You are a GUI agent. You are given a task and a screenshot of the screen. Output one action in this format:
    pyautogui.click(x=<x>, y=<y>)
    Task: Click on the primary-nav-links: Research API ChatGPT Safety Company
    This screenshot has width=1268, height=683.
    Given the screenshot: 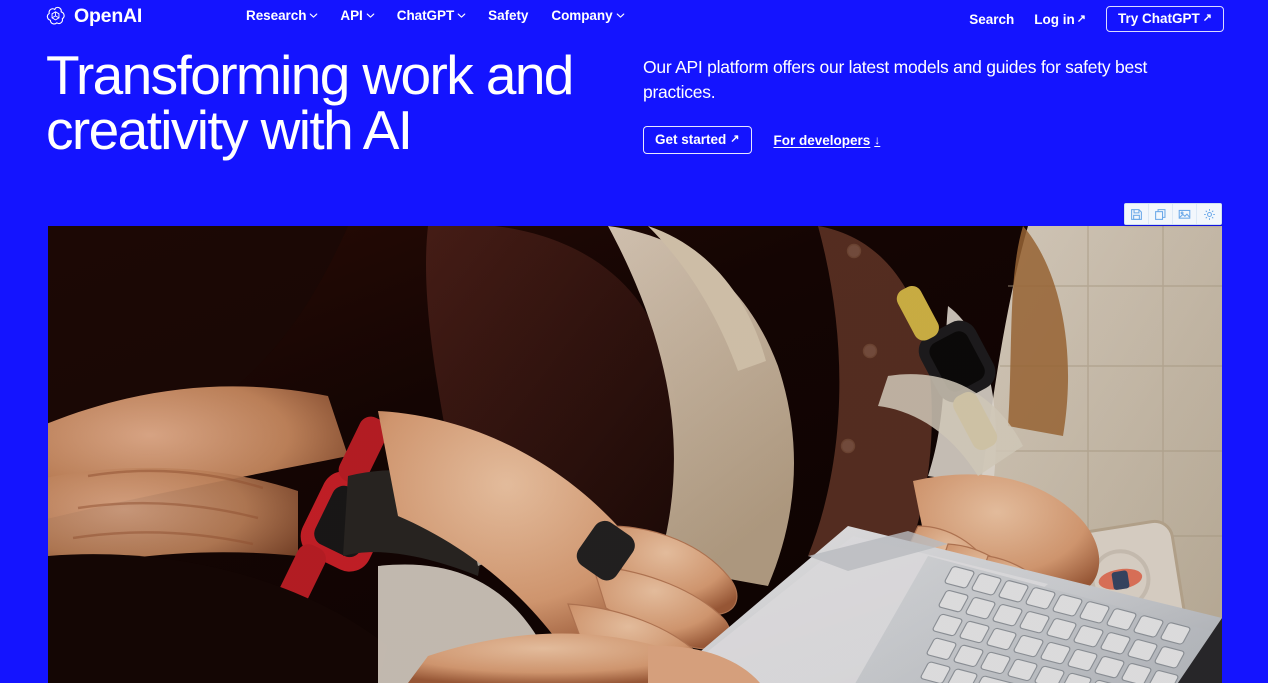 What is the action you would take?
    pyautogui.click(x=435, y=15)
    